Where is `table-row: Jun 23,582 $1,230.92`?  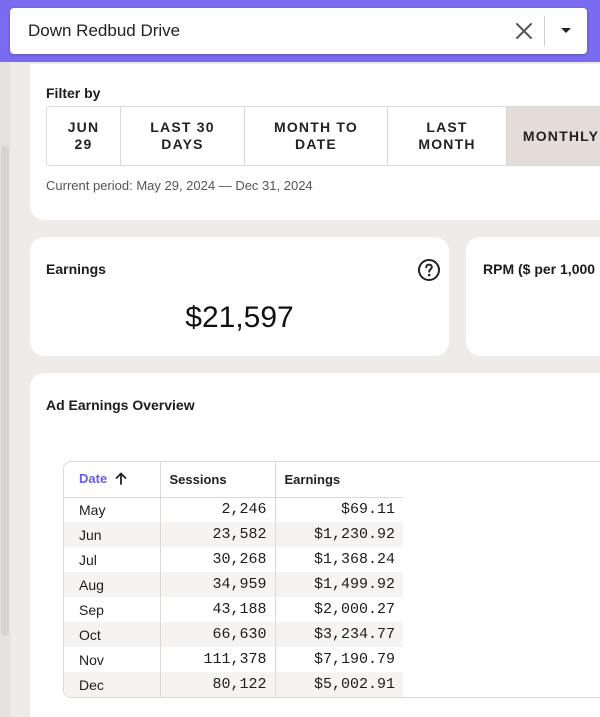
table-row: Jun 23,582 $1,230.92 is located at coordinates (233, 534).